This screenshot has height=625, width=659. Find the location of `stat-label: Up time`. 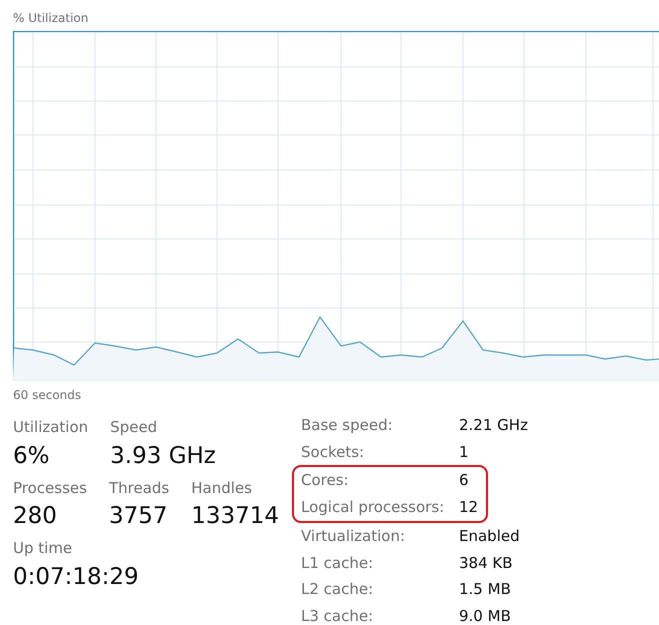

stat-label: Up time is located at coordinates (43, 548).